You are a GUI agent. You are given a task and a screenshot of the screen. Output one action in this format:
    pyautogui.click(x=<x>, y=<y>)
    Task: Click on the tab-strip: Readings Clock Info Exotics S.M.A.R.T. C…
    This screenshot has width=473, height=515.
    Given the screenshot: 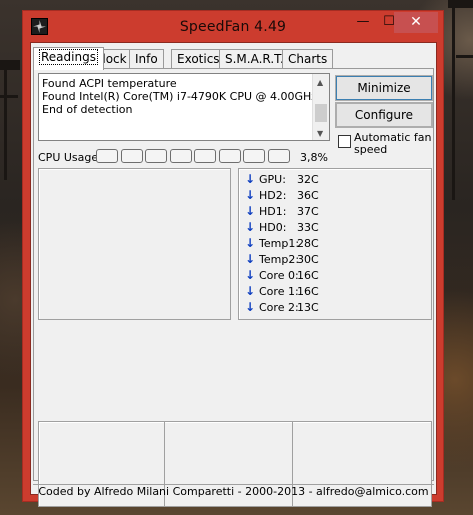 What is the action you would take?
    pyautogui.click(x=233, y=58)
    